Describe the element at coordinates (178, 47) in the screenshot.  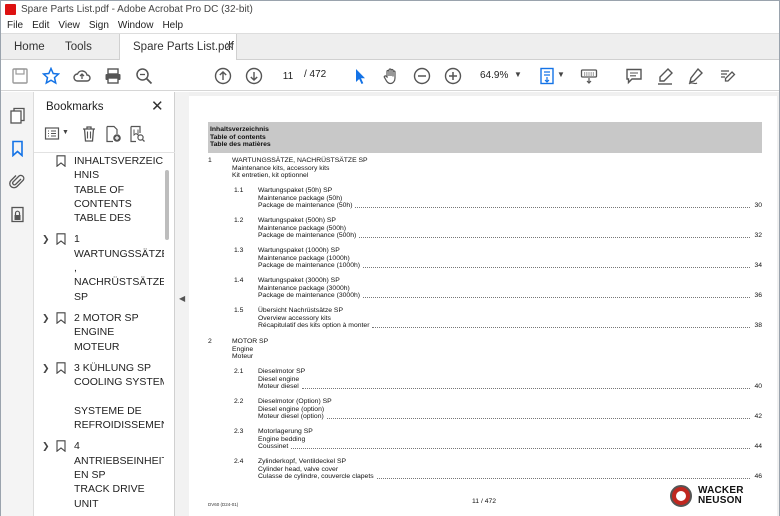
I see `tab-document: Spare Parts List.pdf ✕` at that location.